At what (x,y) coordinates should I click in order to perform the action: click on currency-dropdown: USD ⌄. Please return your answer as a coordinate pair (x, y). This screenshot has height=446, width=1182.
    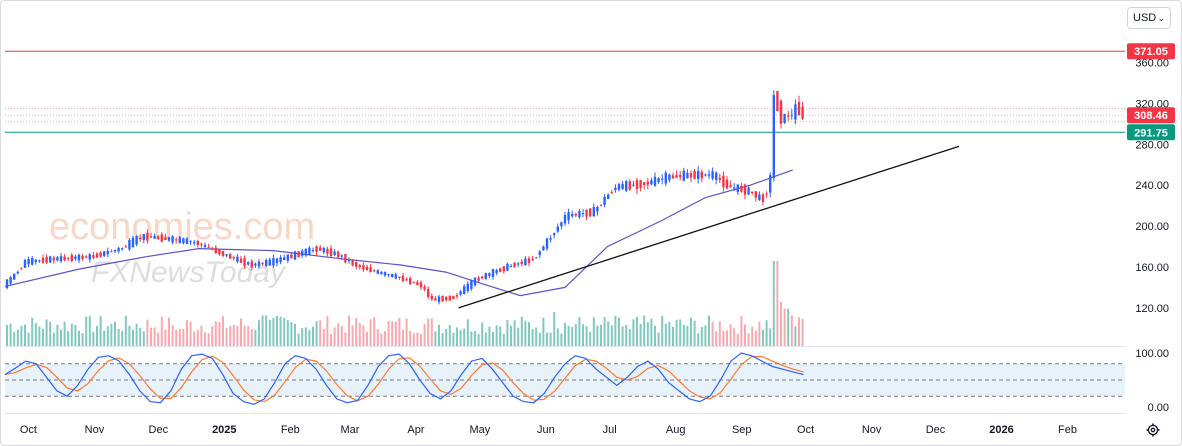
    Looking at the image, I should click on (1149, 18).